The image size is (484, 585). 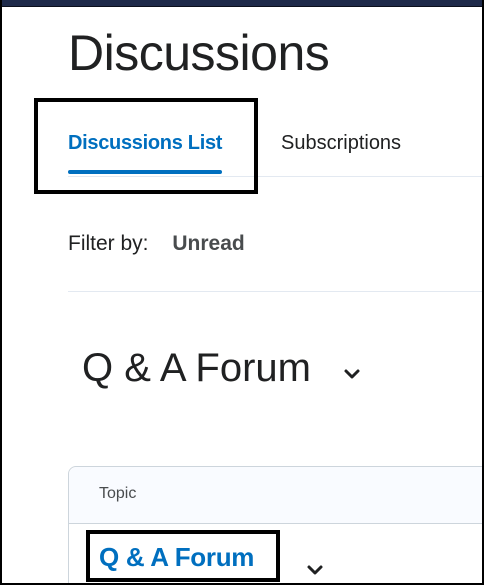 What do you see at coordinates (275, 495) in the screenshot?
I see `topic-table-header: Topic` at bounding box center [275, 495].